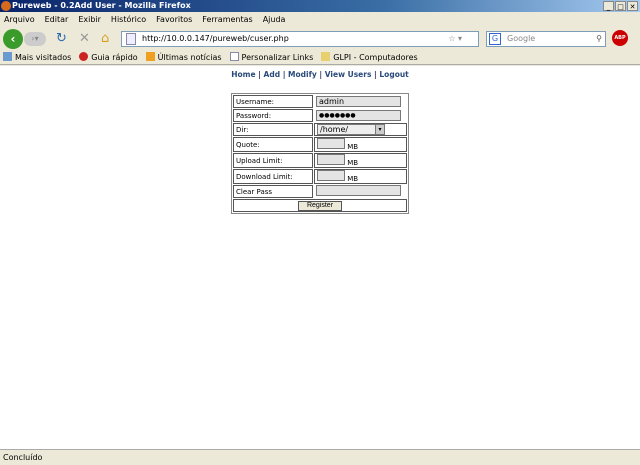 The width and height of the screenshot is (640, 465). Describe the element at coordinates (599, 39) in the screenshot. I see `search-icon: ⚲` at that location.